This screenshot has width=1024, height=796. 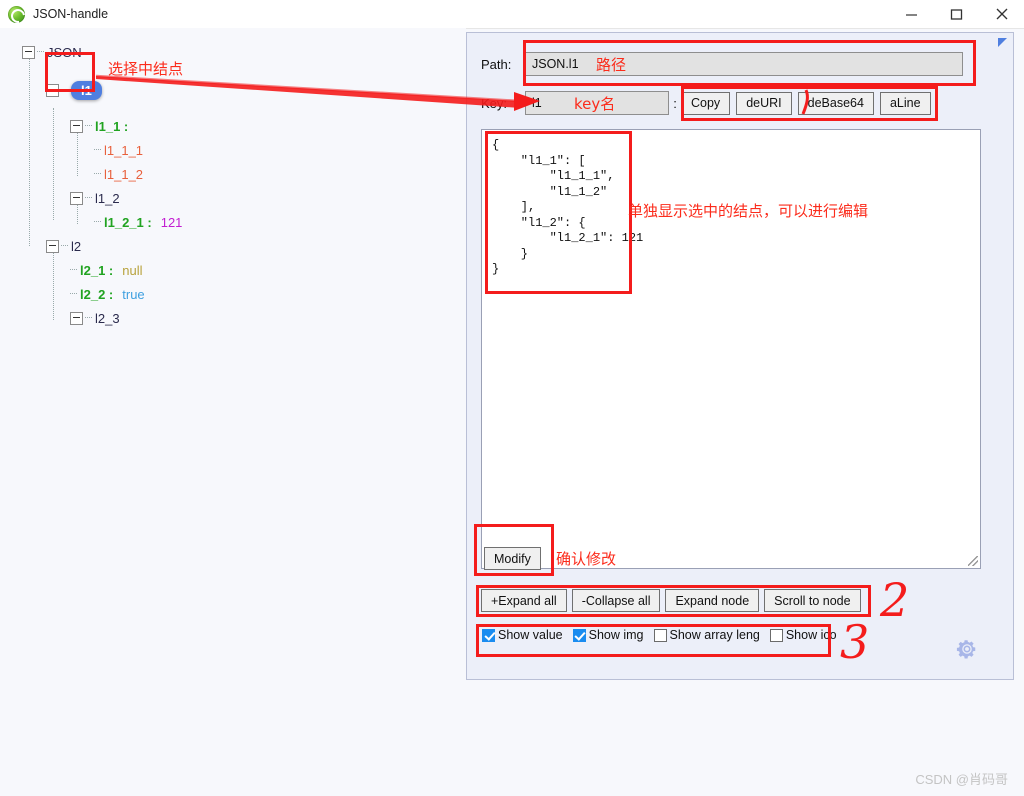 What do you see at coordinates (835, 103) in the screenshot?
I see `debase64-button: deBase64` at bounding box center [835, 103].